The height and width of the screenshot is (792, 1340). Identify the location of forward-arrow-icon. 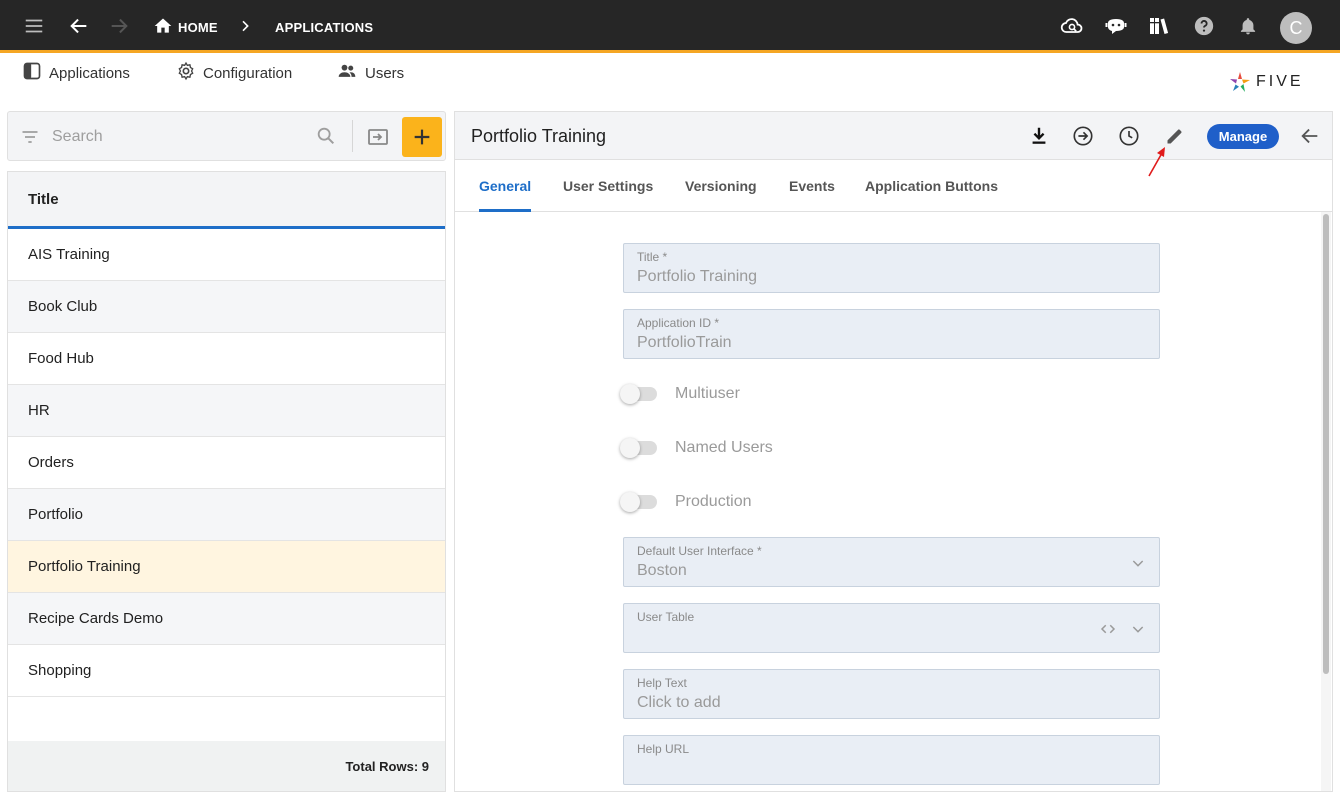
(119, 26).